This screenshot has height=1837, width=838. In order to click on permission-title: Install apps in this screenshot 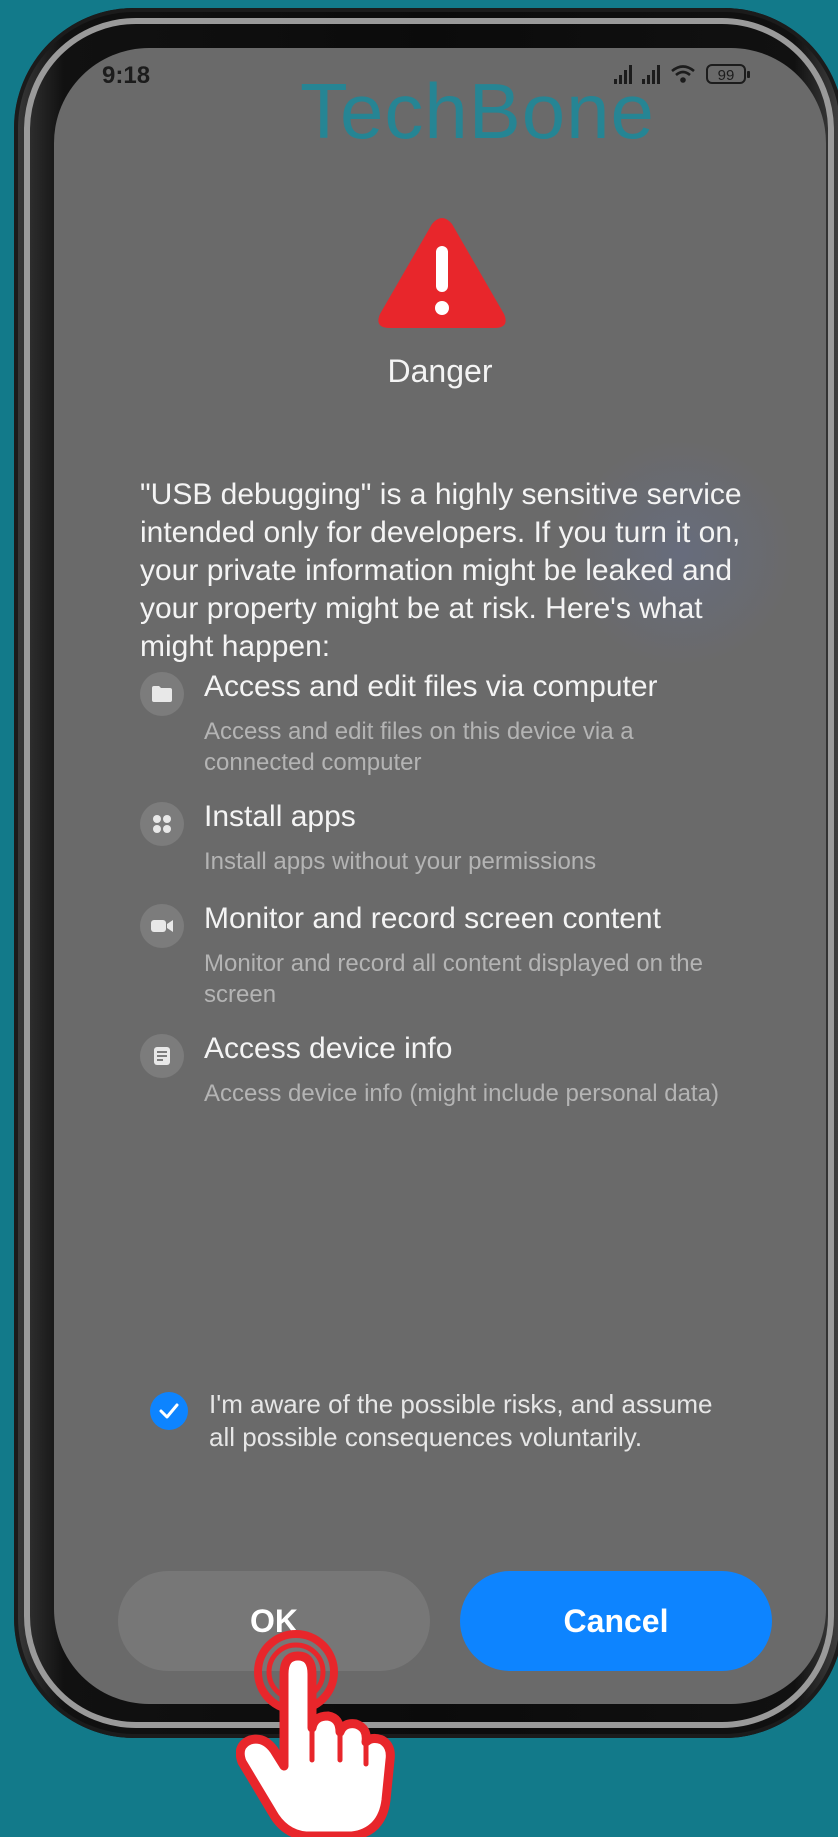, I will do `click(280, 816)`.